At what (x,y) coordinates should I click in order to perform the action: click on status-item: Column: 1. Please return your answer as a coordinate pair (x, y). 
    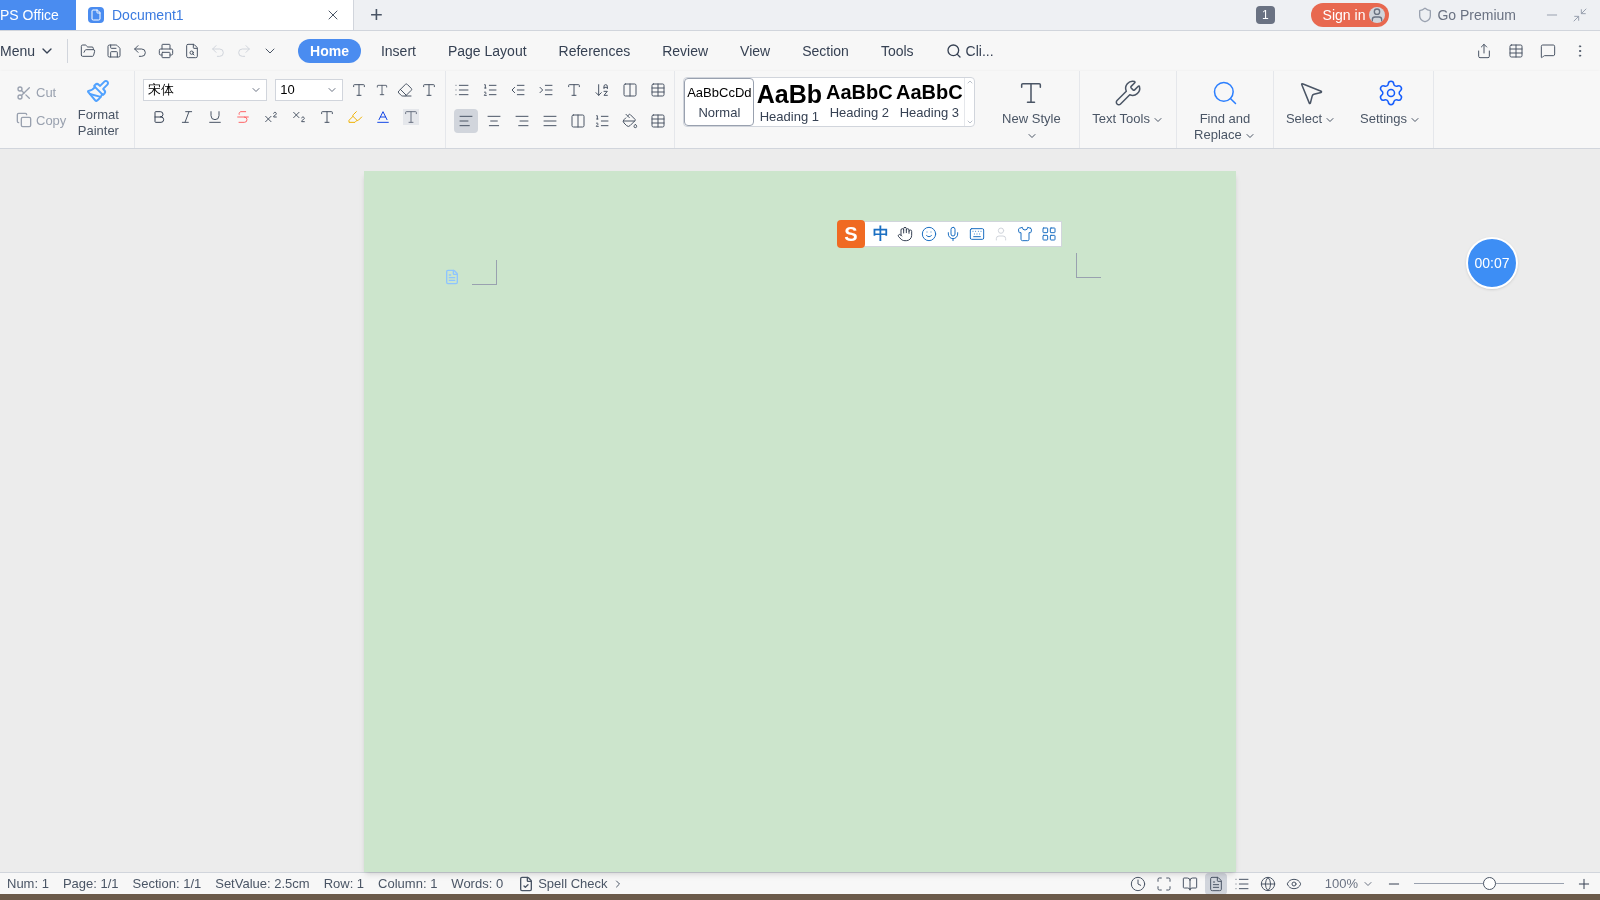
    Looking at the image, I should click on (408, 883).